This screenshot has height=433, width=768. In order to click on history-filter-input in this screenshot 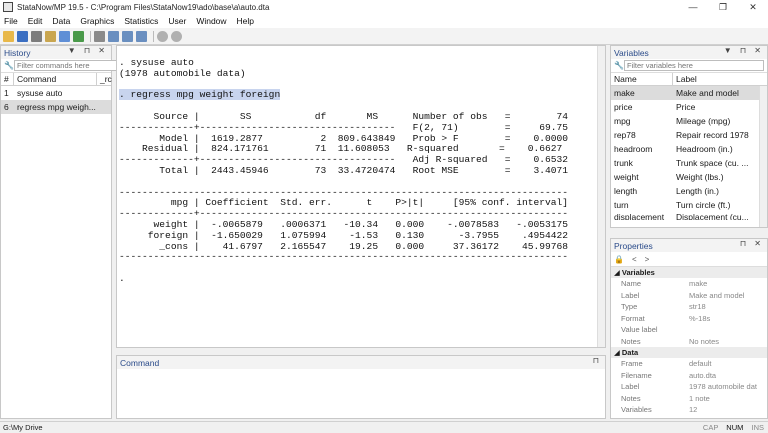, I will do `click(65, 65)`.